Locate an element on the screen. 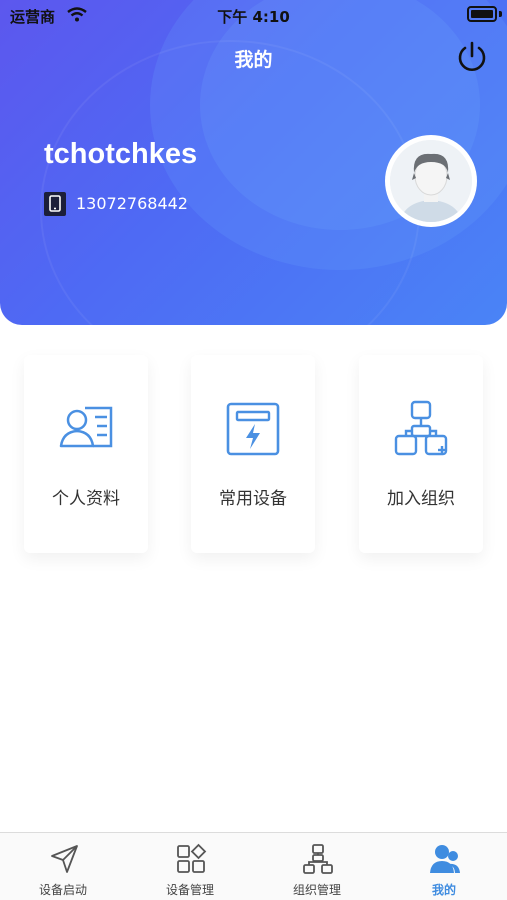  tab-label: 设备启动 is located at coordinates (62, 890).